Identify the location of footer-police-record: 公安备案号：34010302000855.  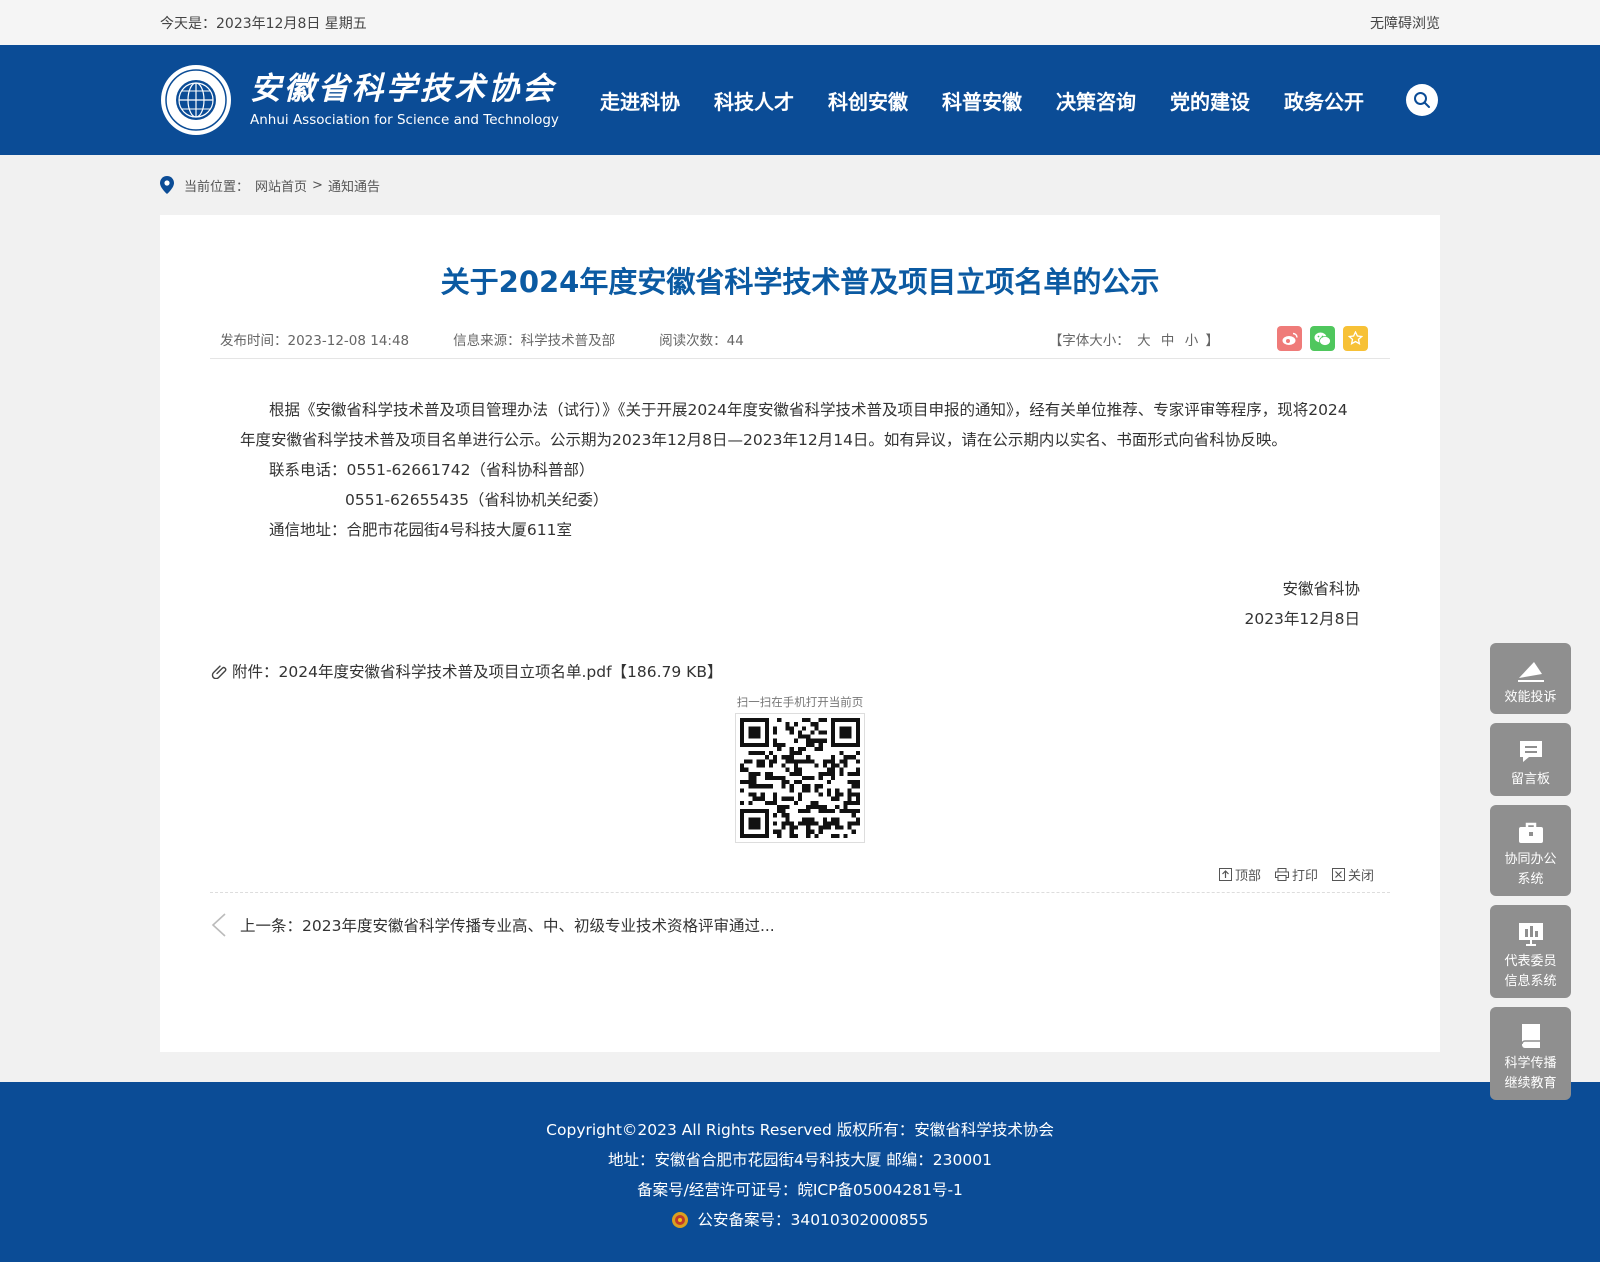
(800, 1220).